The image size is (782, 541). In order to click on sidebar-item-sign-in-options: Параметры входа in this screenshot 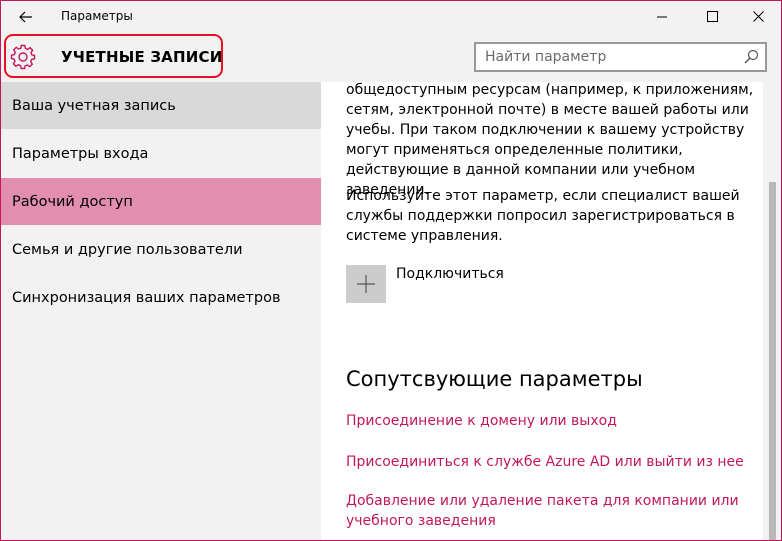, I will do `click(161, 153)`.